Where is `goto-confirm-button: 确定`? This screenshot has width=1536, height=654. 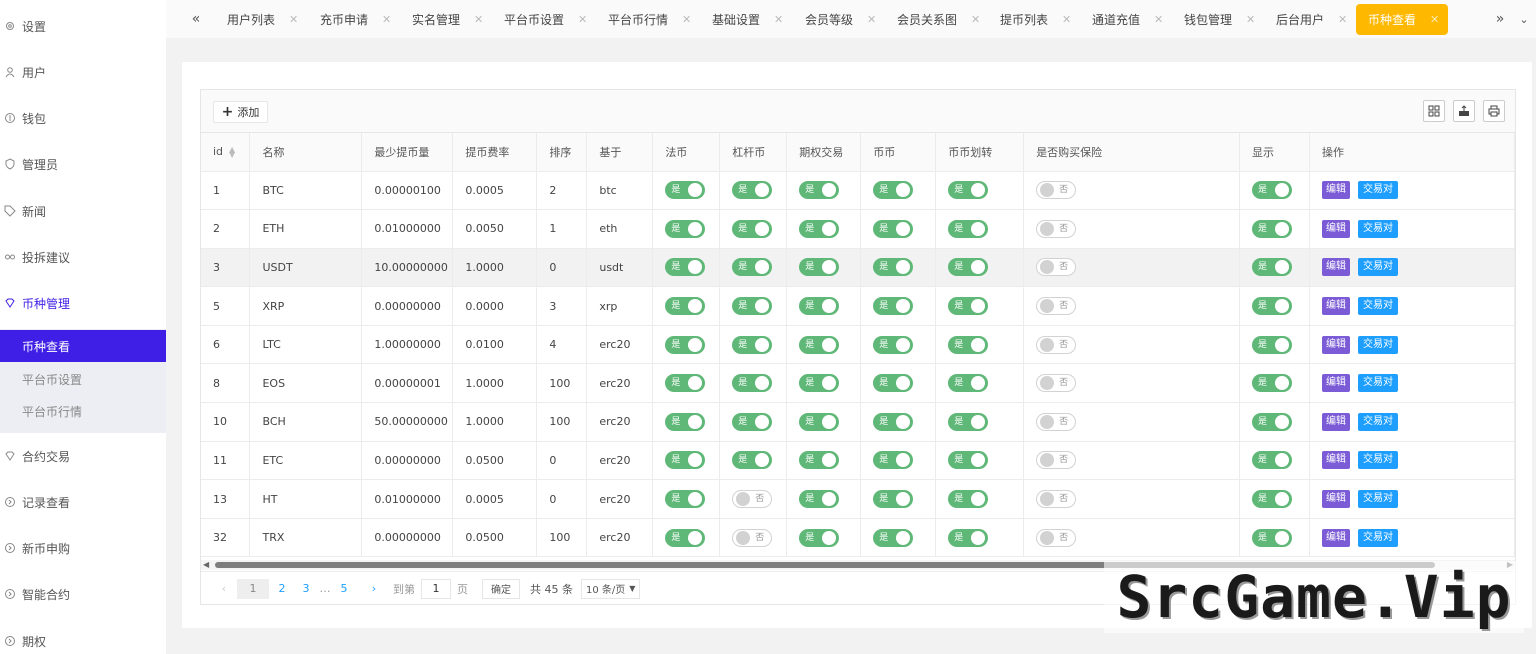
goto-confirm-button: 确定 is located at coordinates (501, 588).